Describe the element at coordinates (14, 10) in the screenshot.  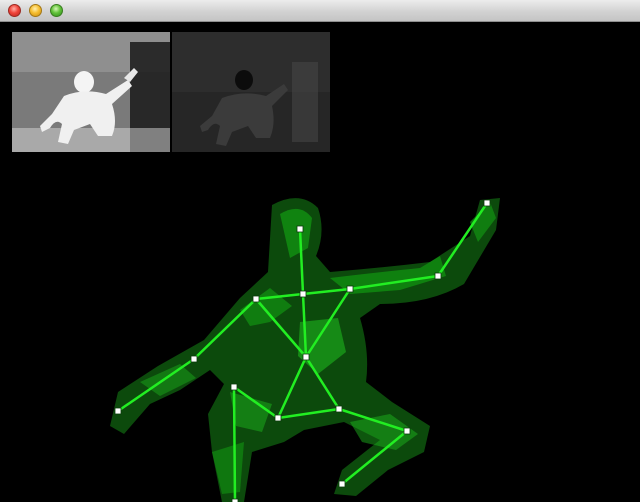
I see `close-button` at that location.